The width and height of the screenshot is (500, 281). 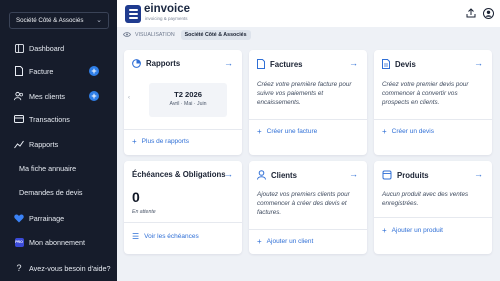 I want to click on sidebar-item-label: Facture, so click(x=41, y=71).